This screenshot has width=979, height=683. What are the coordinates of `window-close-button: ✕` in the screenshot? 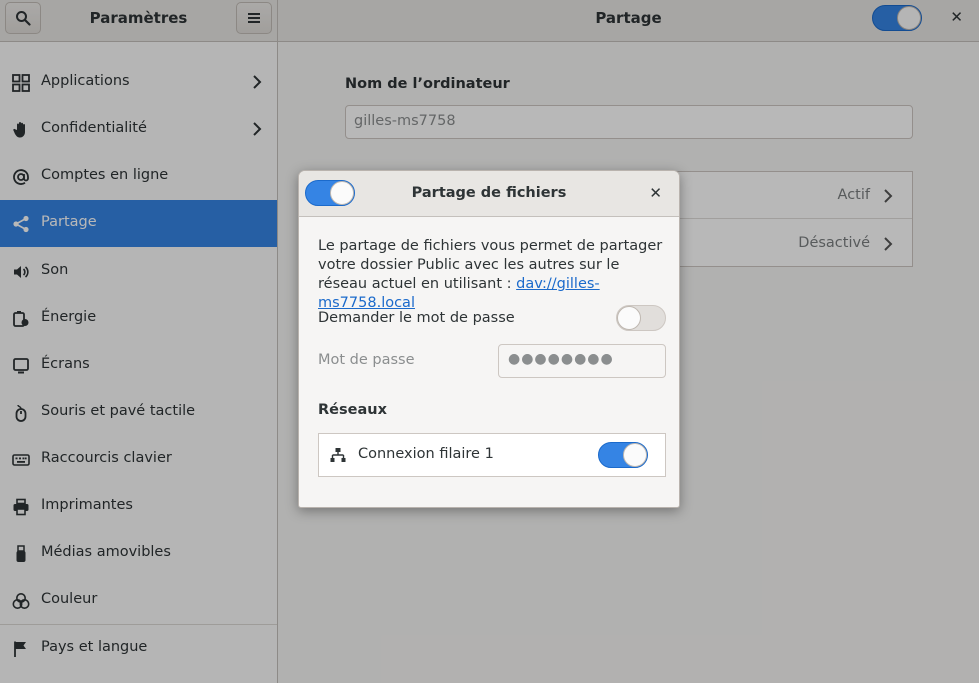 It's located at (956, 17).